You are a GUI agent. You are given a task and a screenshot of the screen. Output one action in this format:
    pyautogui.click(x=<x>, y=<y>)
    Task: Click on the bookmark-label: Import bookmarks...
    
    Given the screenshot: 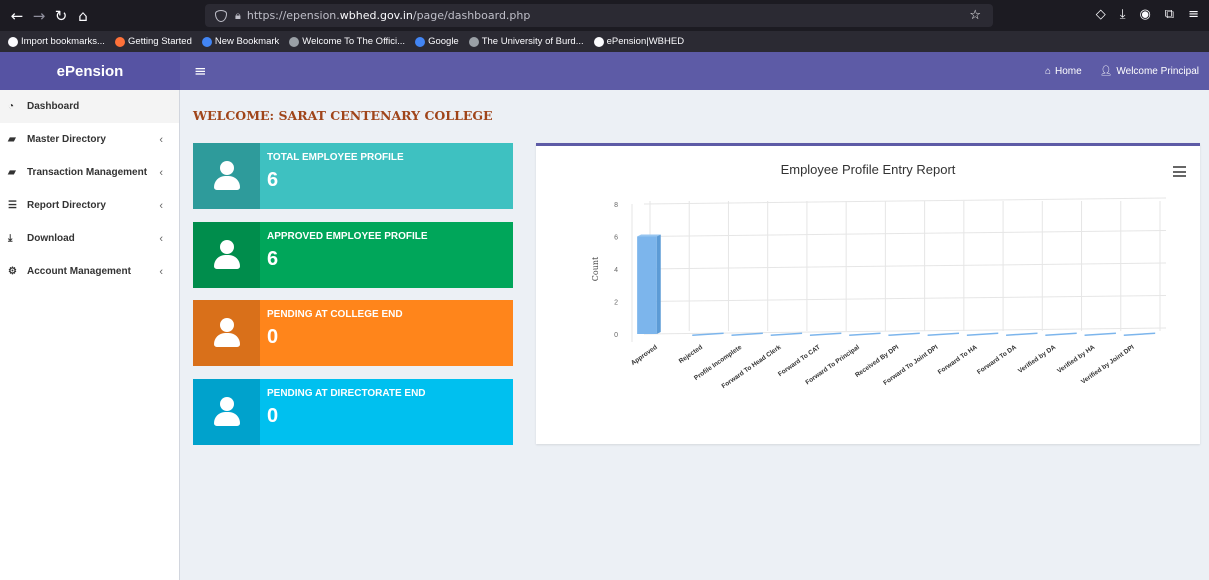 What is the action you would take?
    pyautogui.click(x=63, y=41)
    